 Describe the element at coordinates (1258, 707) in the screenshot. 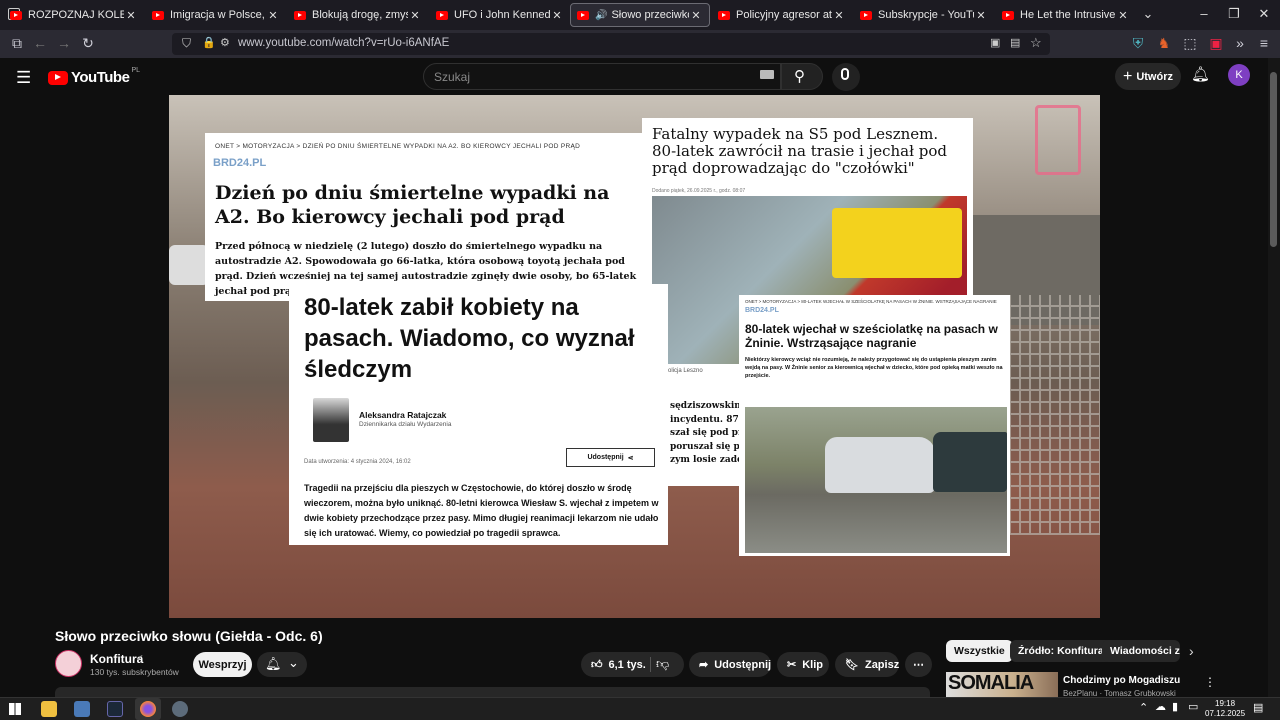

I see `notification-center-icon: ▤` at that location.